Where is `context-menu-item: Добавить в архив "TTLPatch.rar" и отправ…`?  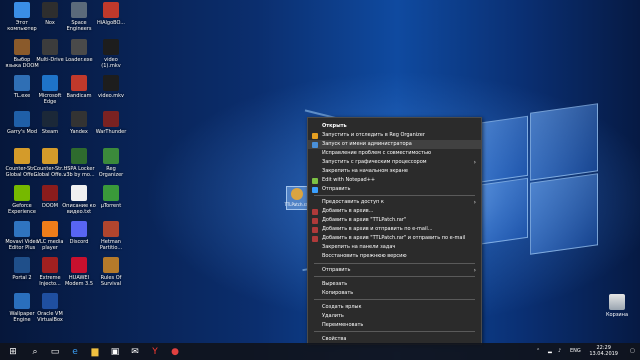 context-menu-item: Добавить в архив "TTLPatch.rar" и отправ… is located at coordinates (394, 238).